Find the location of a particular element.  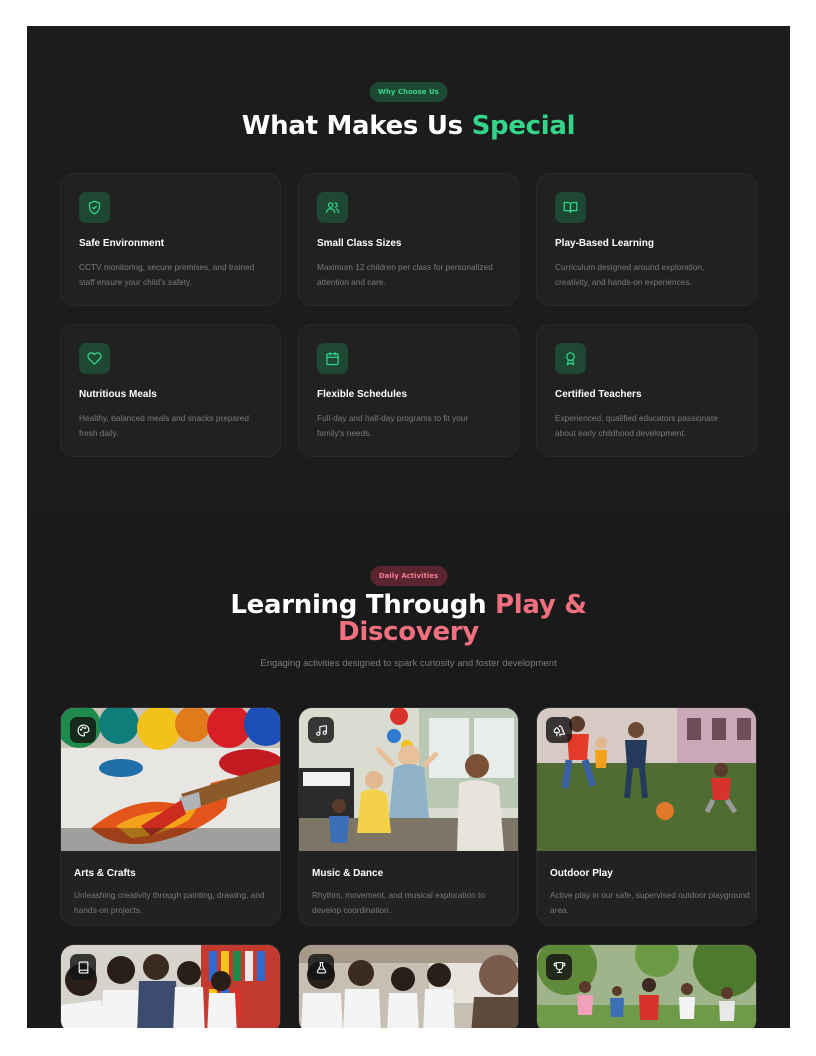

activity-card-science is located at coordinates (408, 986).